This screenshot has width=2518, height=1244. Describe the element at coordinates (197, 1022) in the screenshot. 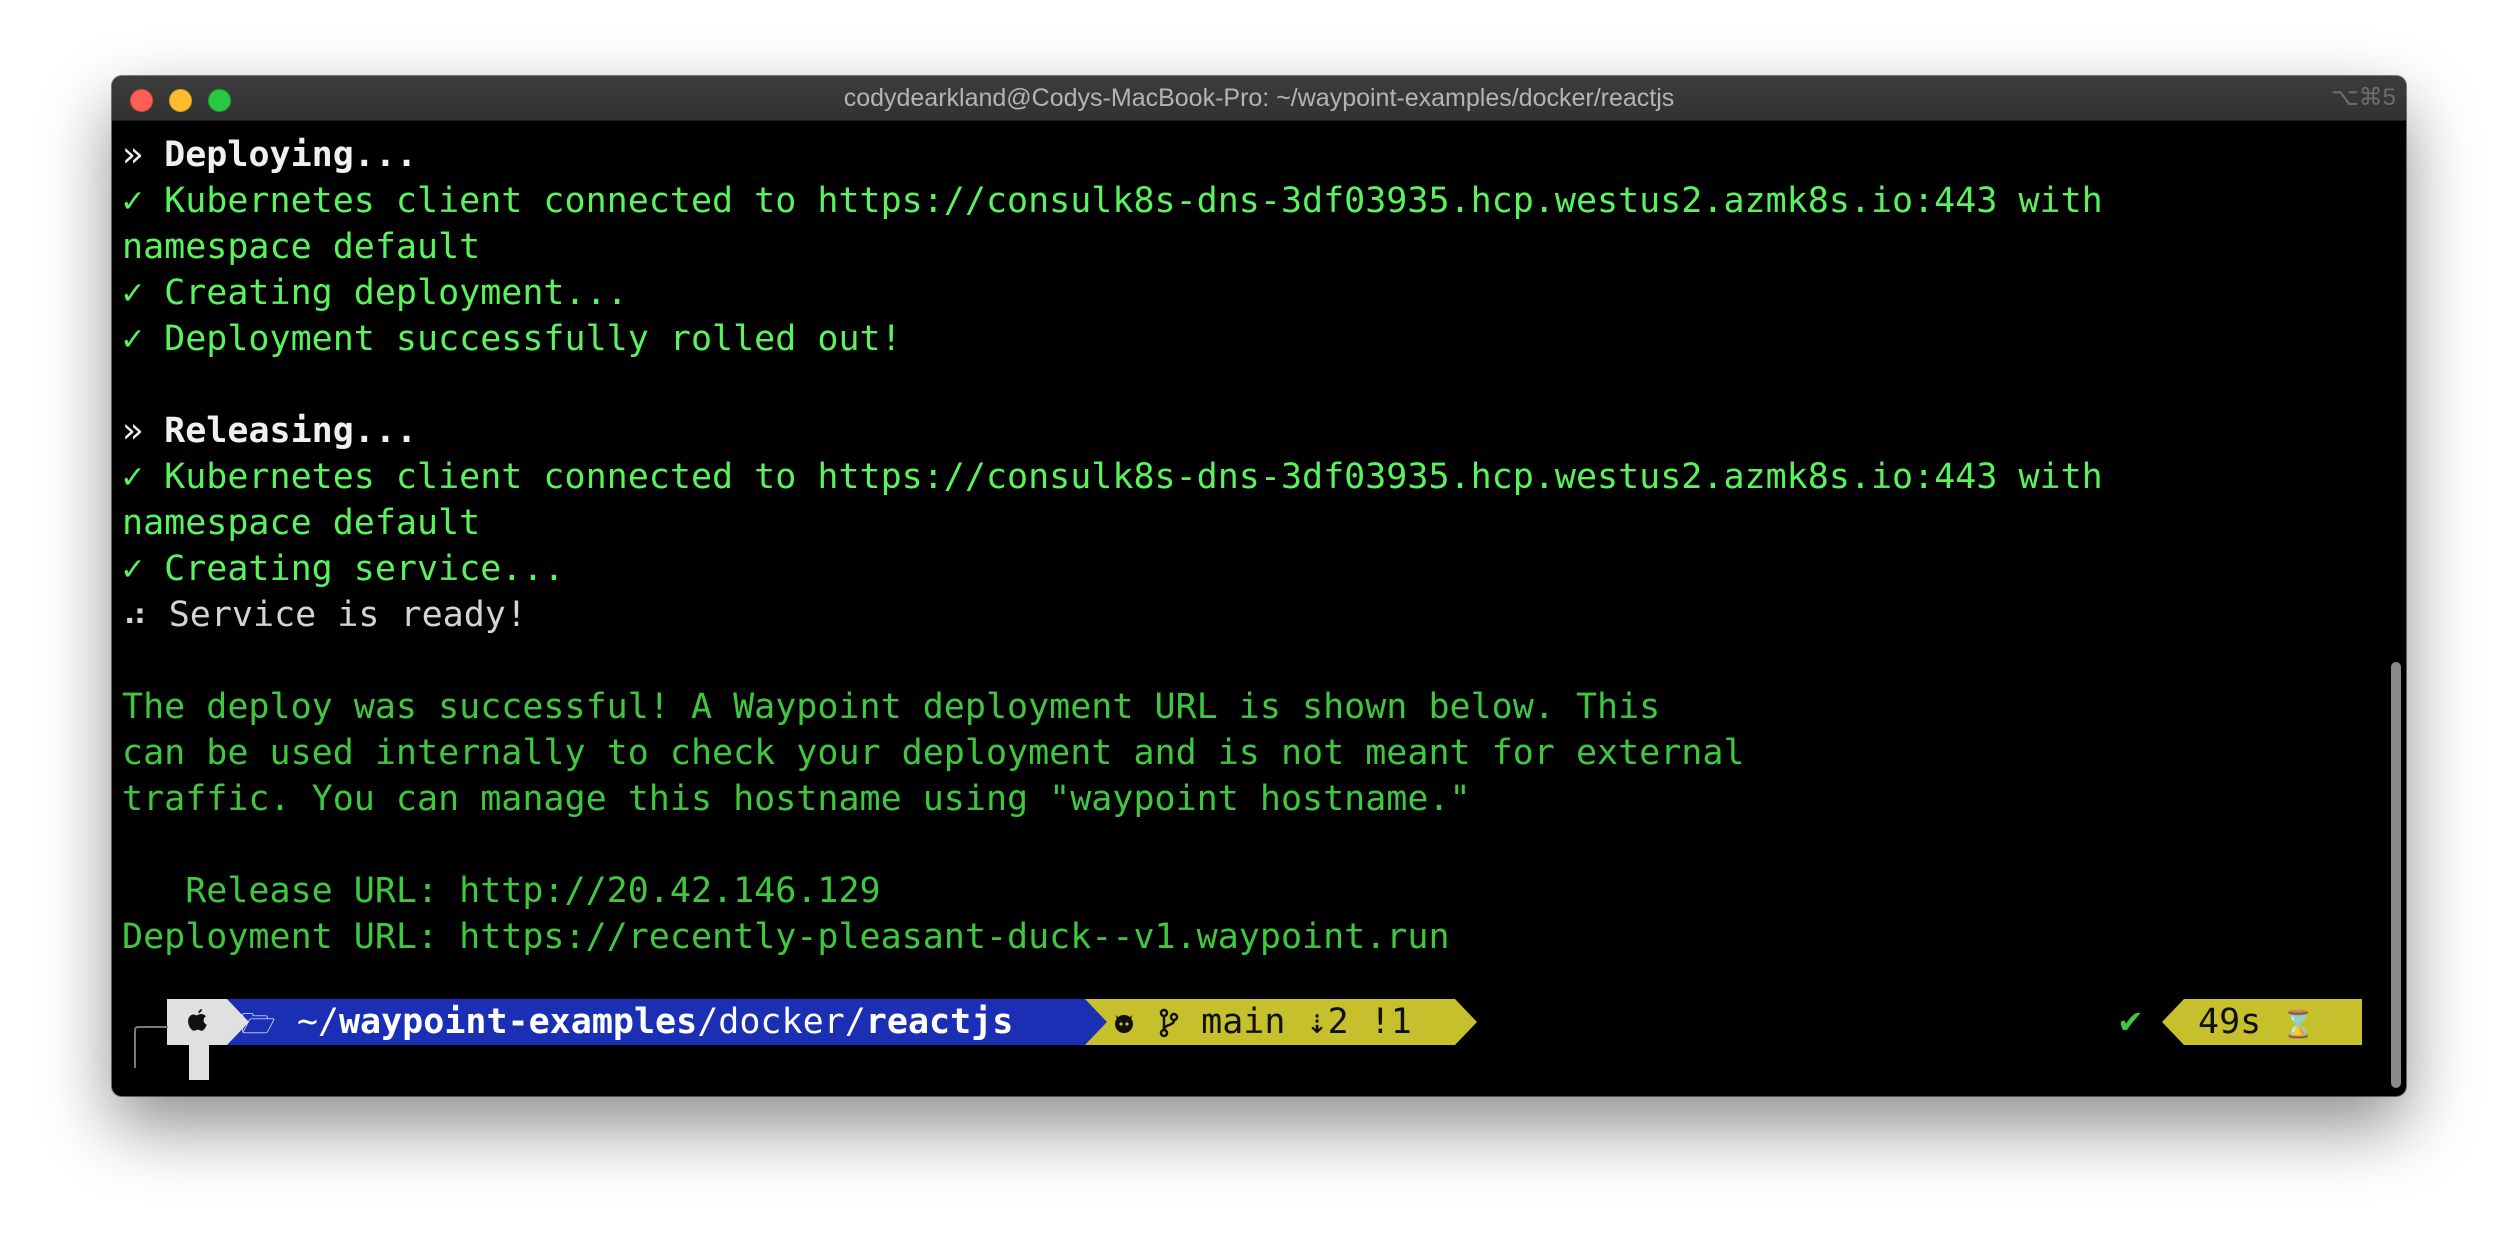

I see `apple-icon` at that location.